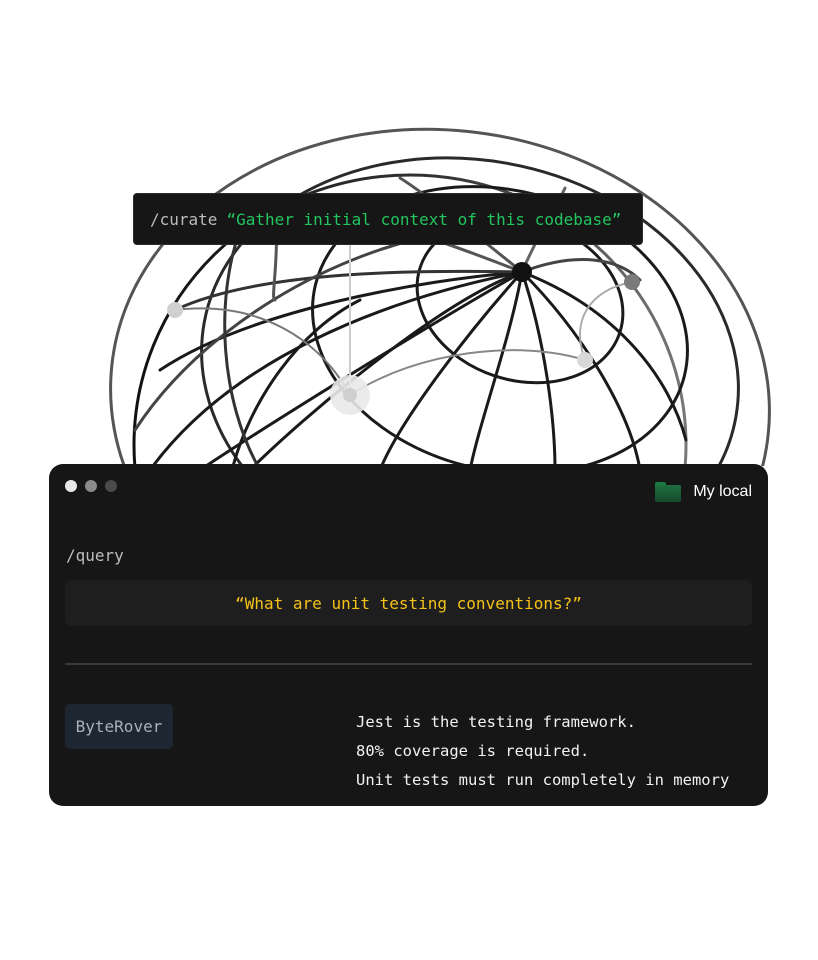 This screenshot has width=818, height=960. What do you see at coordinates (522, 272) in the screenshot?
I see `globe-pole` at bounding box center [522, 272].